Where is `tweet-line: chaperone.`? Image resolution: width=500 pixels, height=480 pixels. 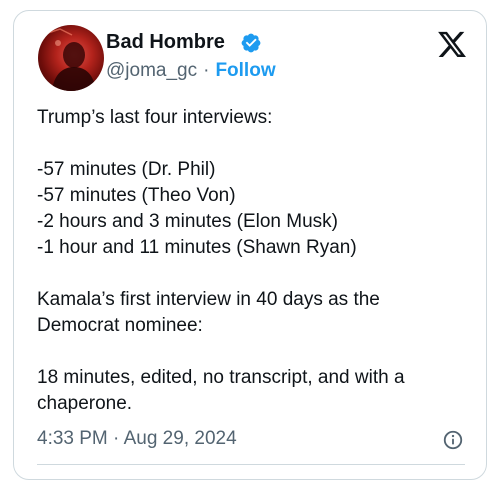
tweet-line: chaperone. is located at coordinates (85, 403).